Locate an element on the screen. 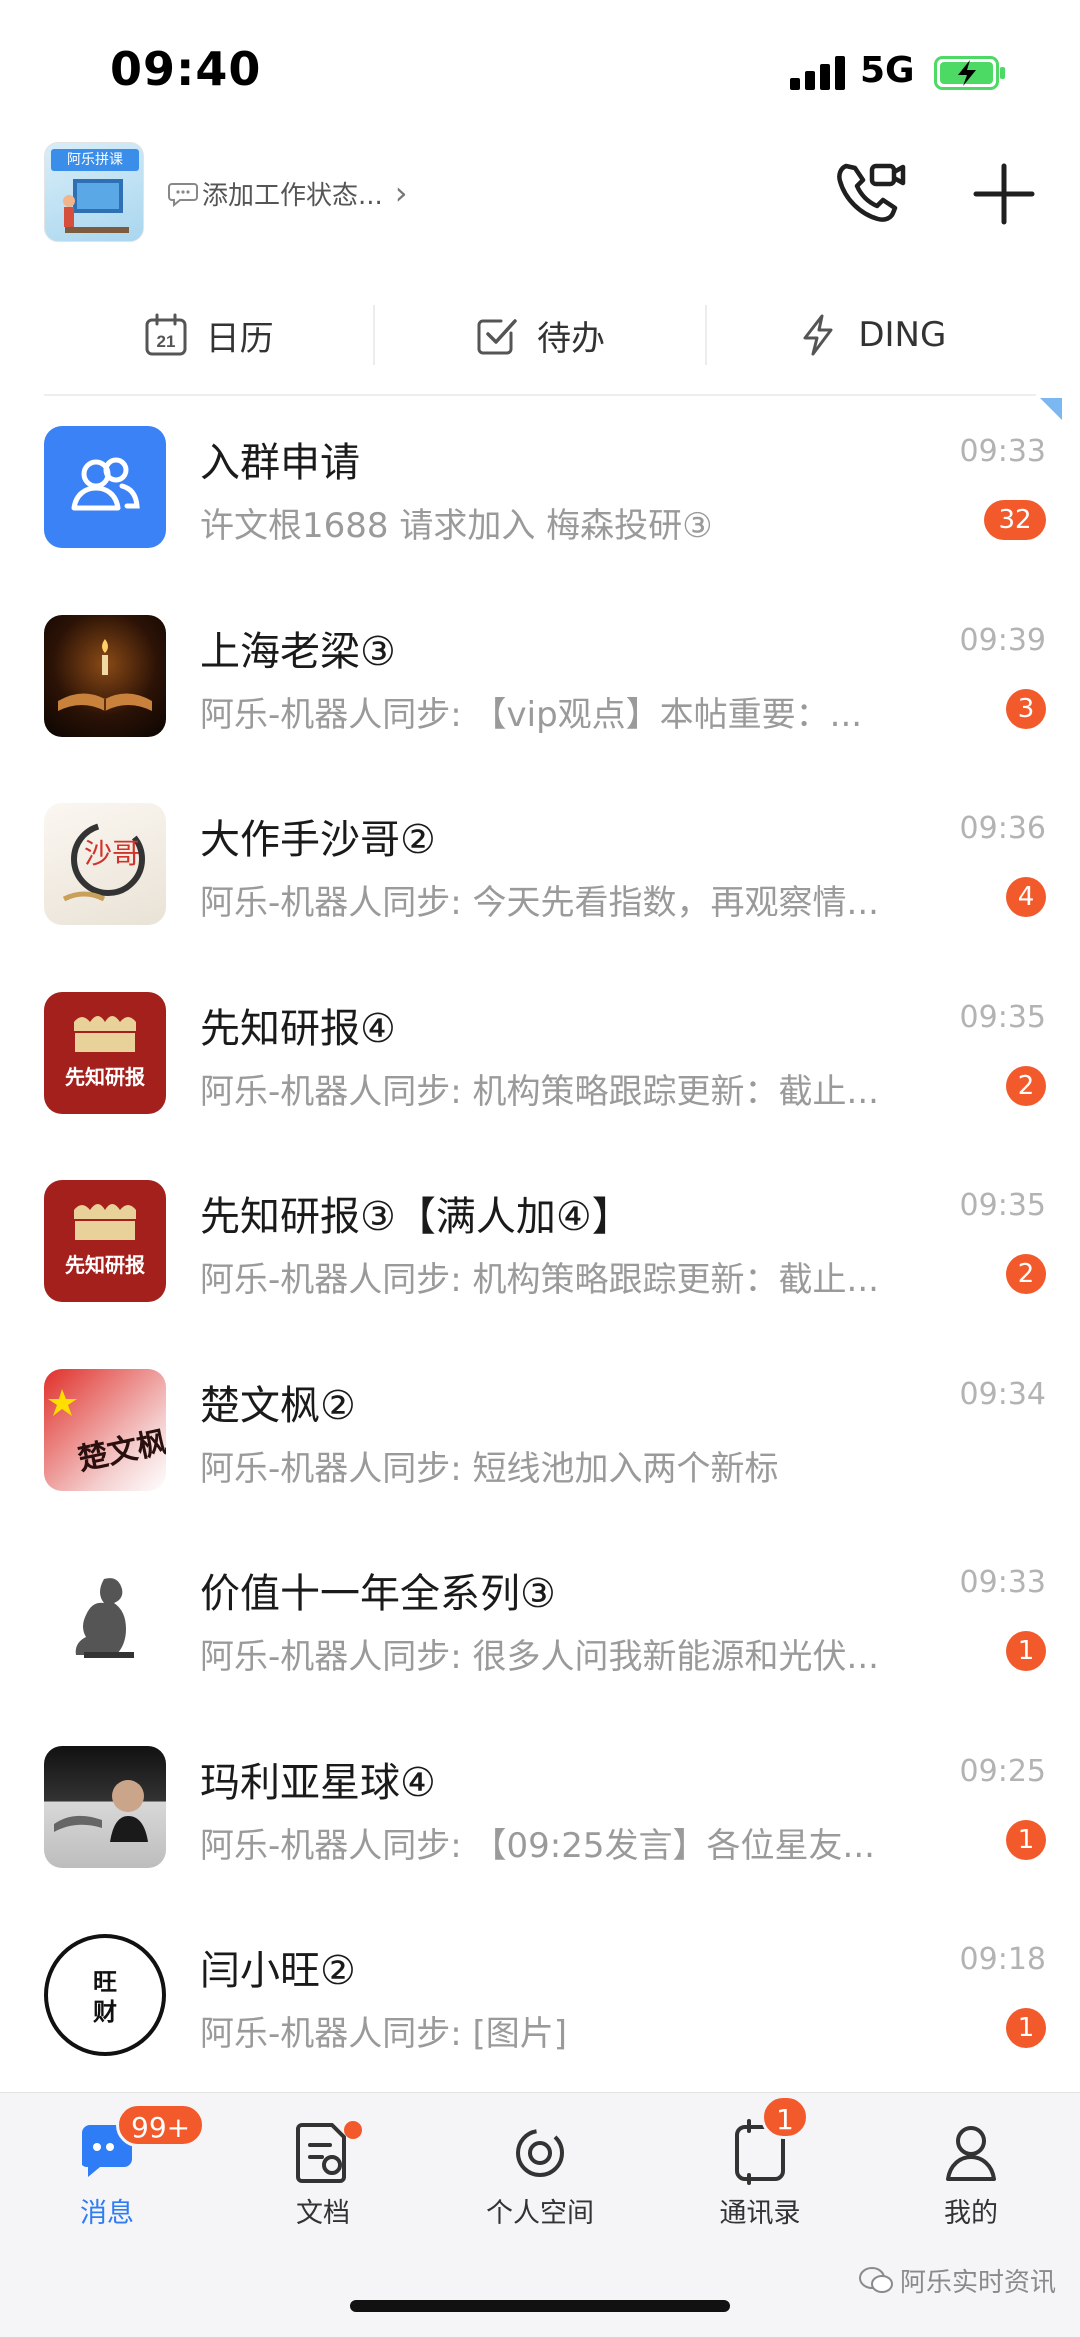 This screenshot has height=2337, width=1080. tab-docs: 文档 is located at coordinates (323, 2173).